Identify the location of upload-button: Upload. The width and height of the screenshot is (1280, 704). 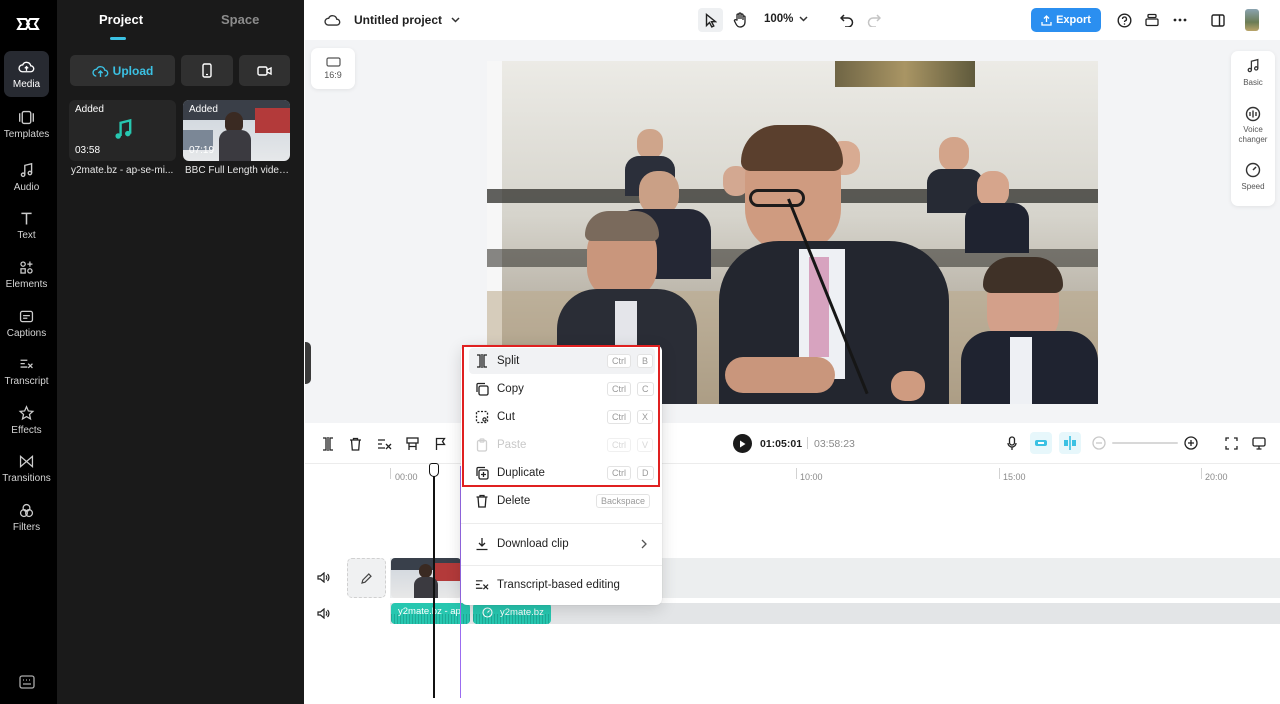
(122, 70).